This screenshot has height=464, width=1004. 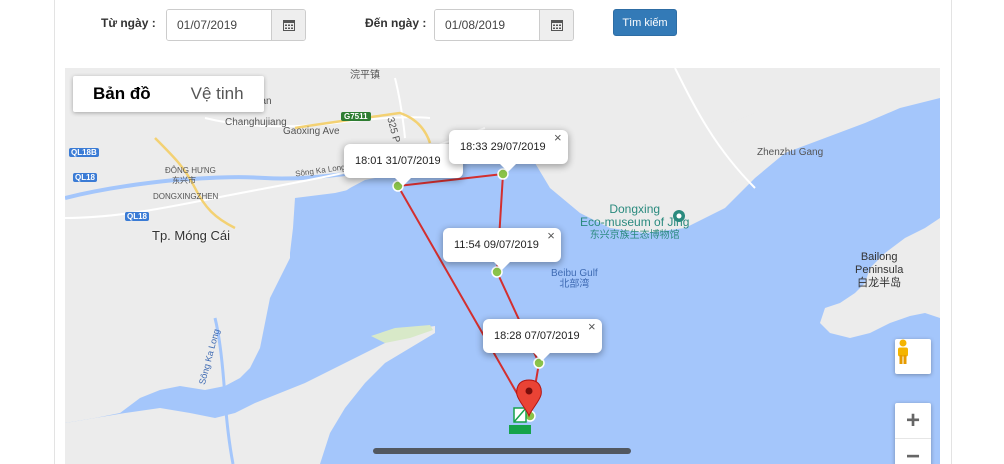 I want to click on zoom-control: + −, so click(x=913, y=433).